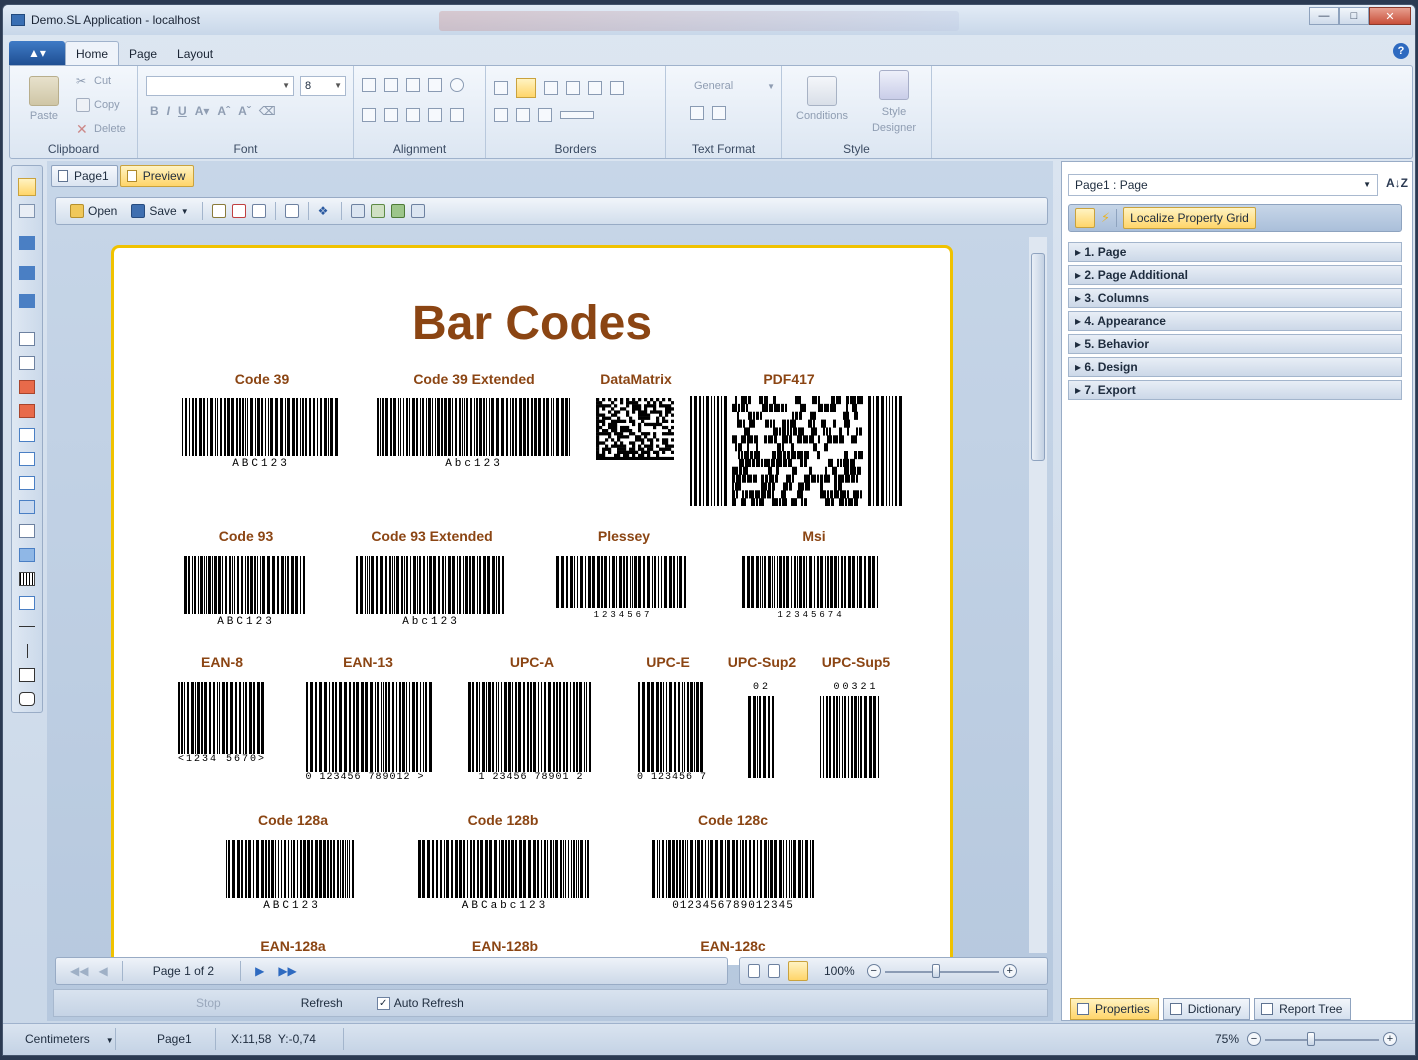 The image size is (1418, 1060). I want to click on panel-tool-icon, so click(27, 435).